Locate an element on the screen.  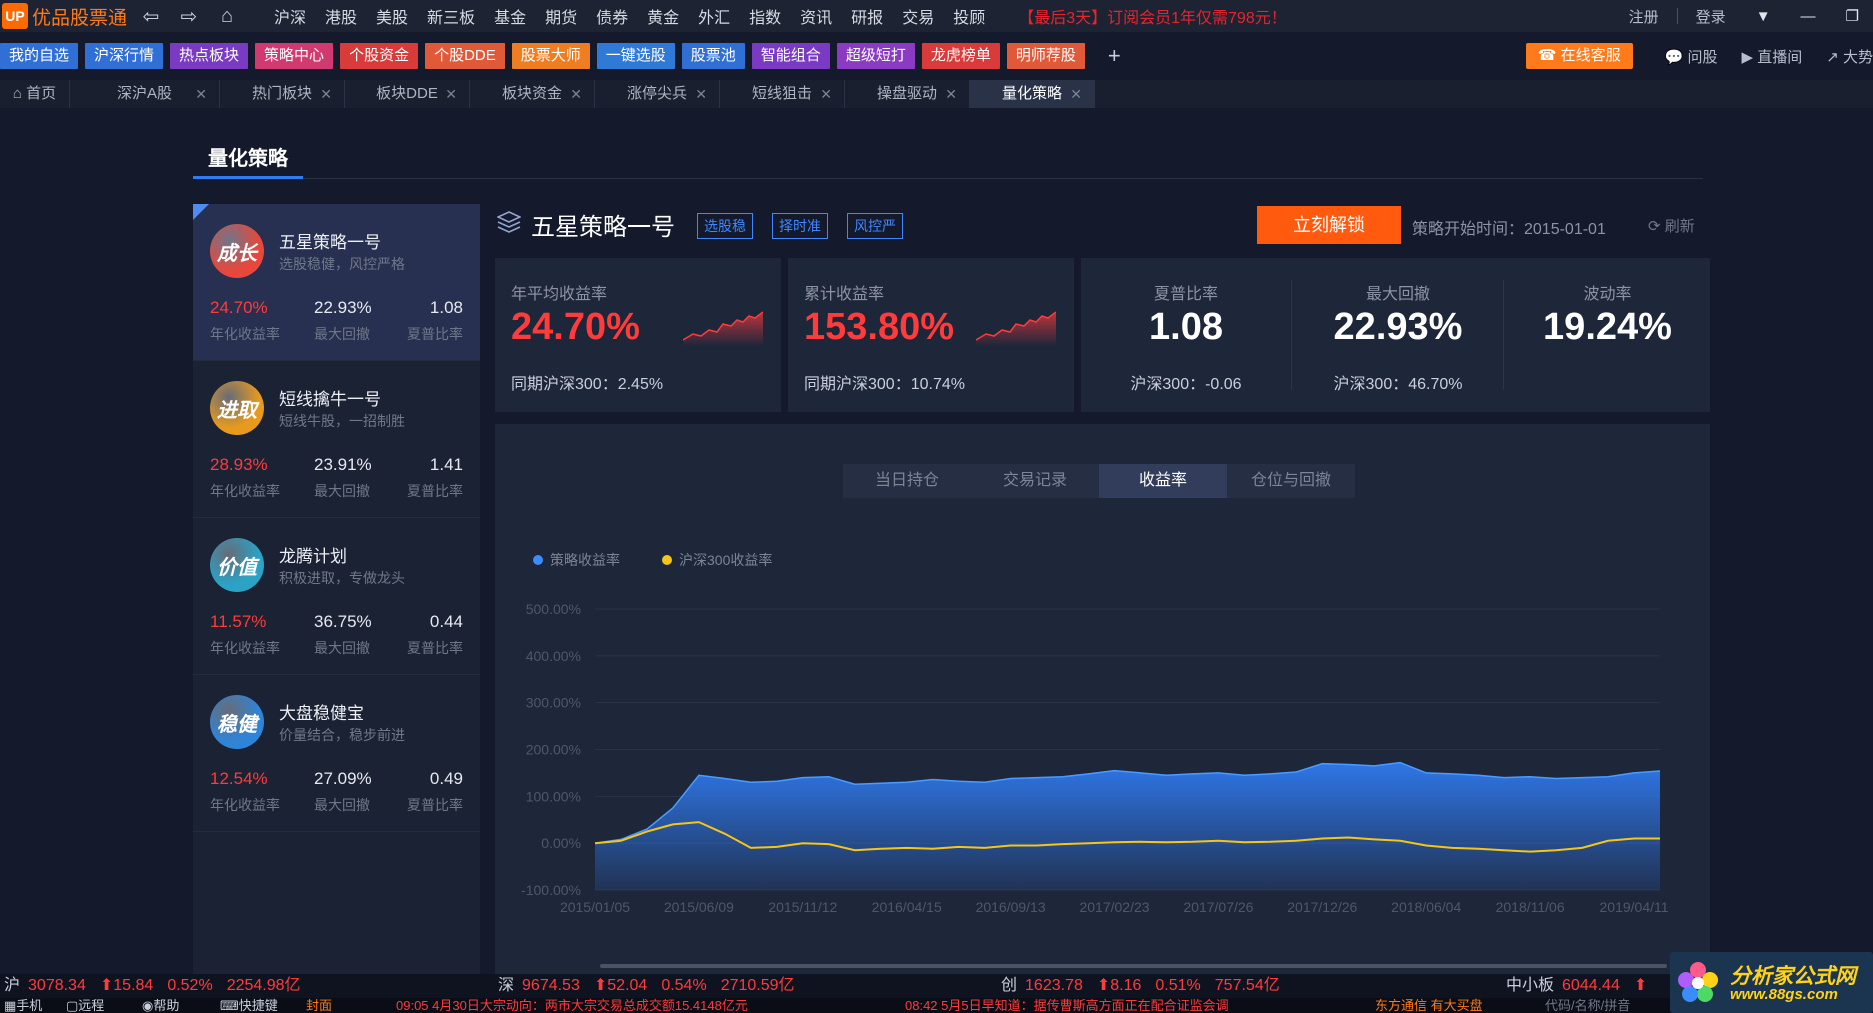
quick-button: 沪深行情 is located at coordinates (124, 56).